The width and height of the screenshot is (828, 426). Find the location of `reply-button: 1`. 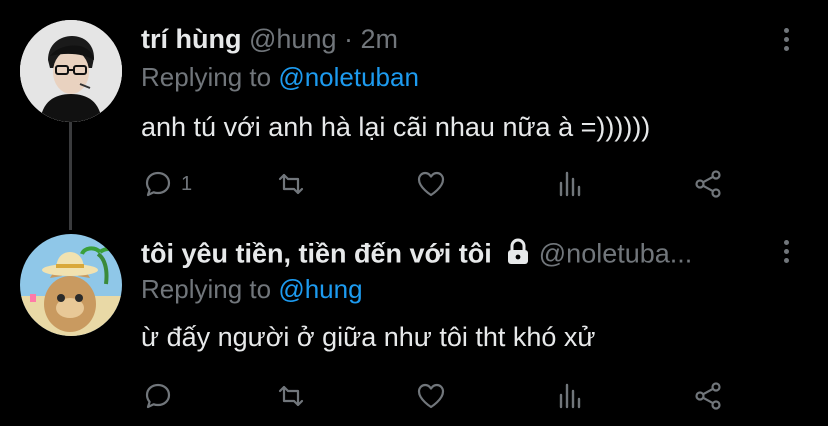

reply-button: 1 is located at coordinates (166, 184).